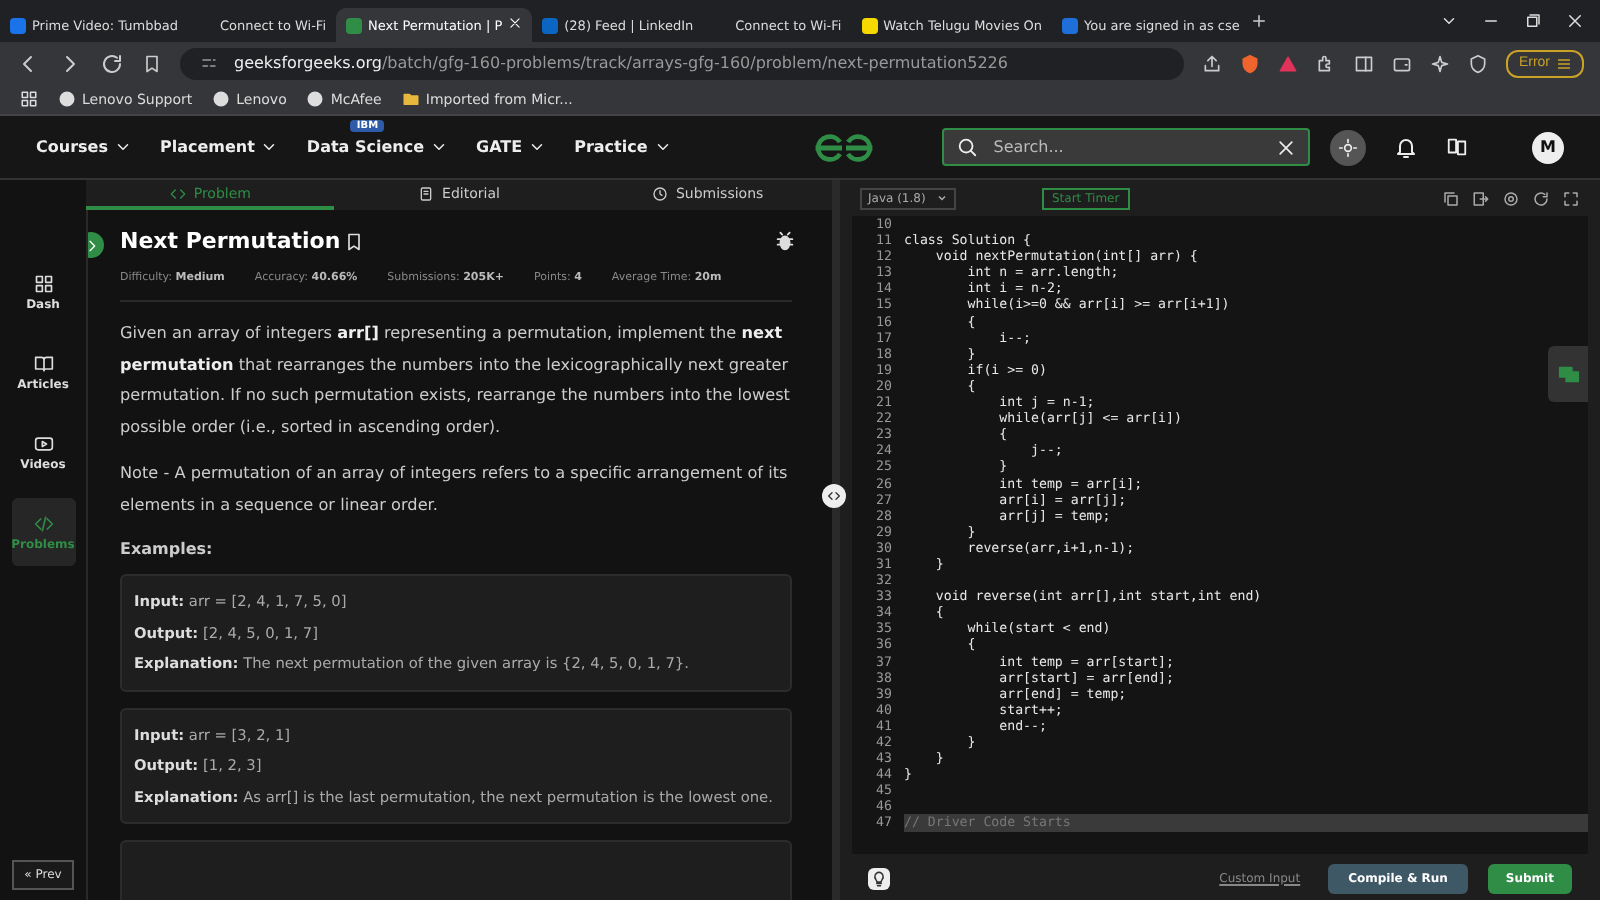 This screenshot has height=900, width=1600. Describe the element at coordinates (785, 241) in the screenshot. I see `bug-icon` at that location.